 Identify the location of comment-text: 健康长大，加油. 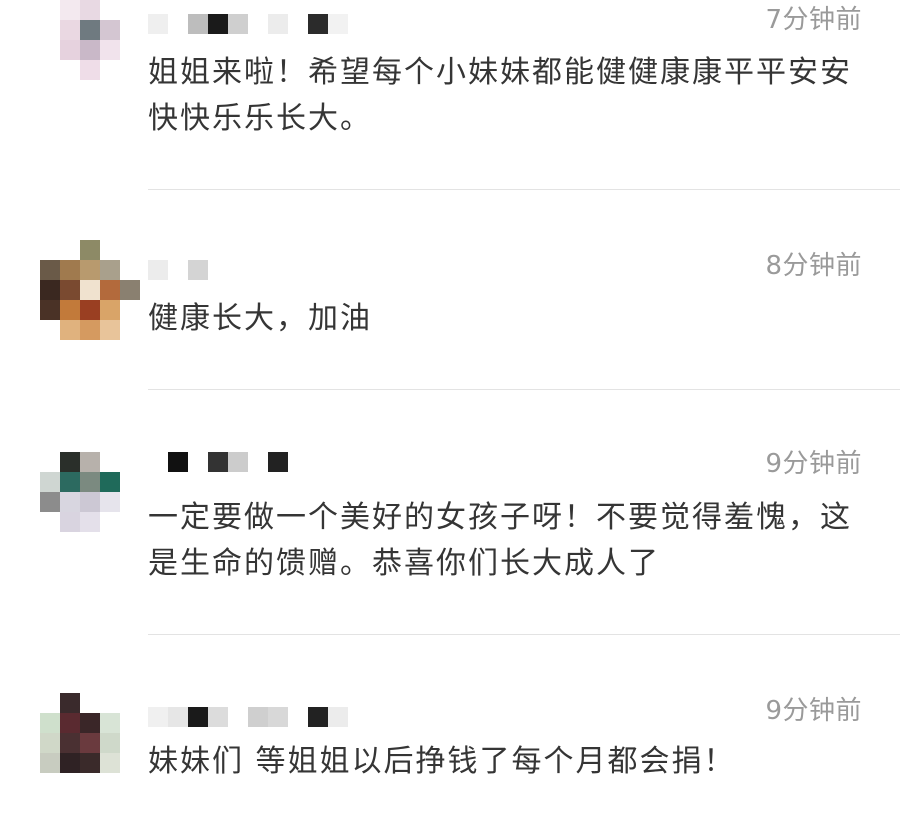
(260, 318).